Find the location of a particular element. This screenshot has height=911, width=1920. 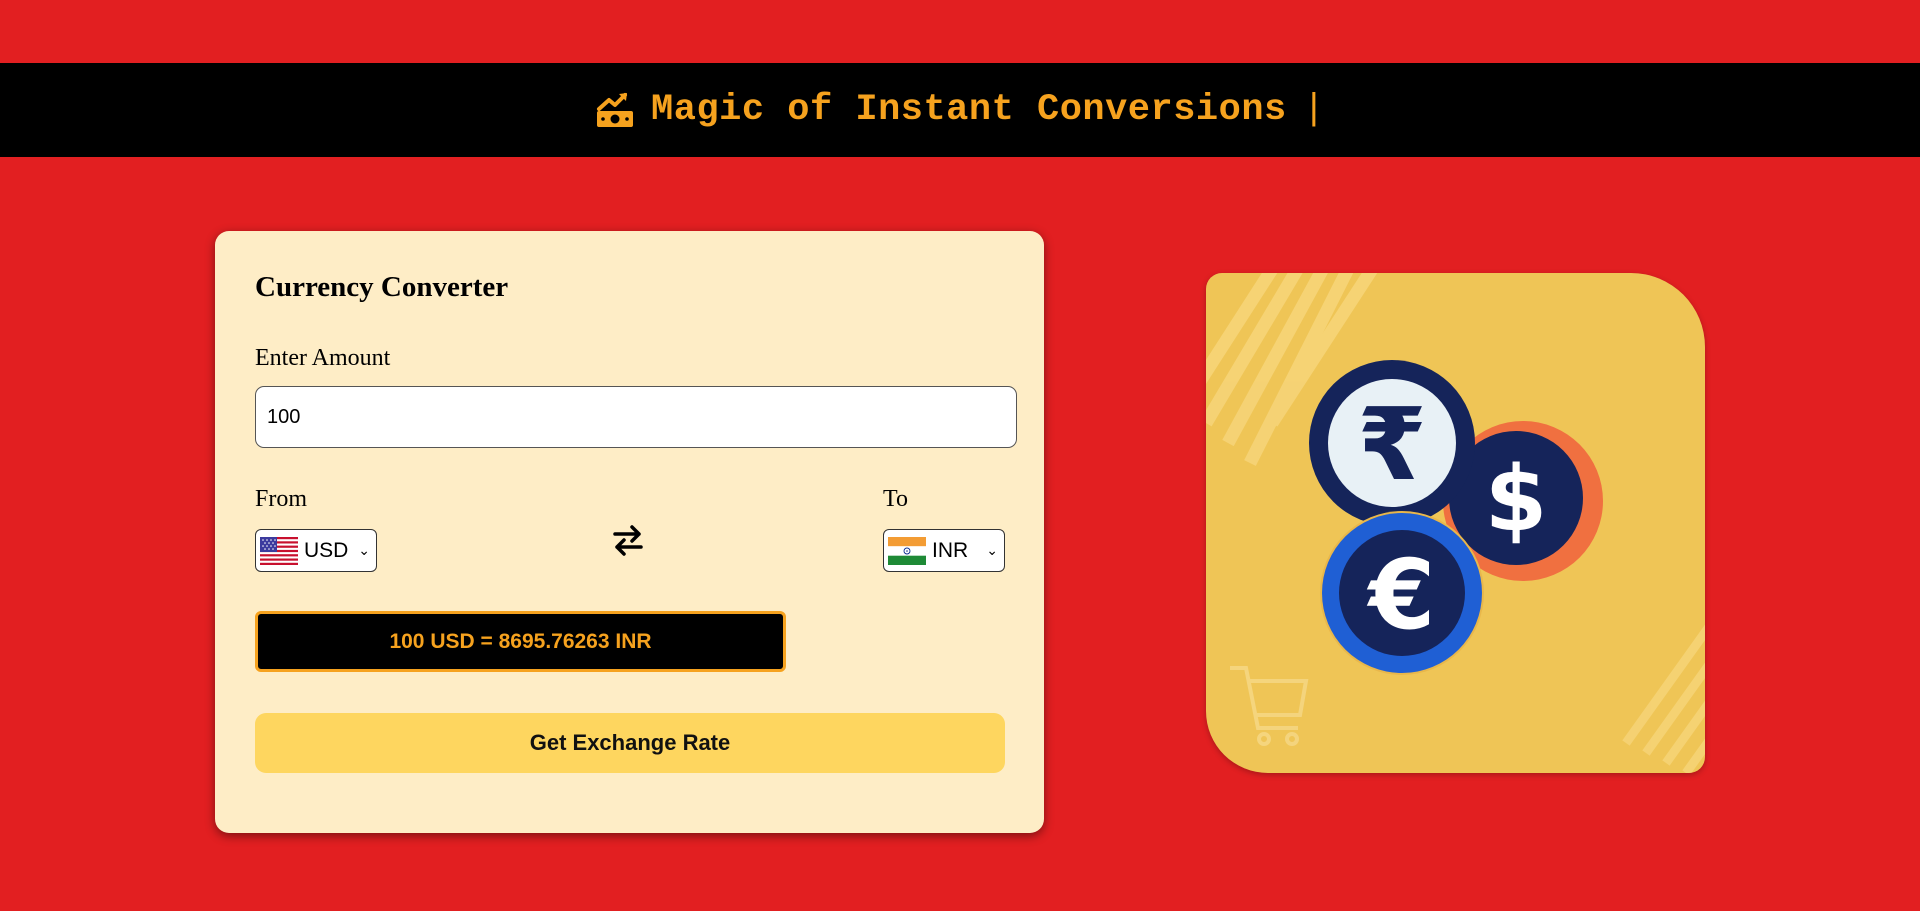

typing-caret: | is located at coordinates (1313, 110).